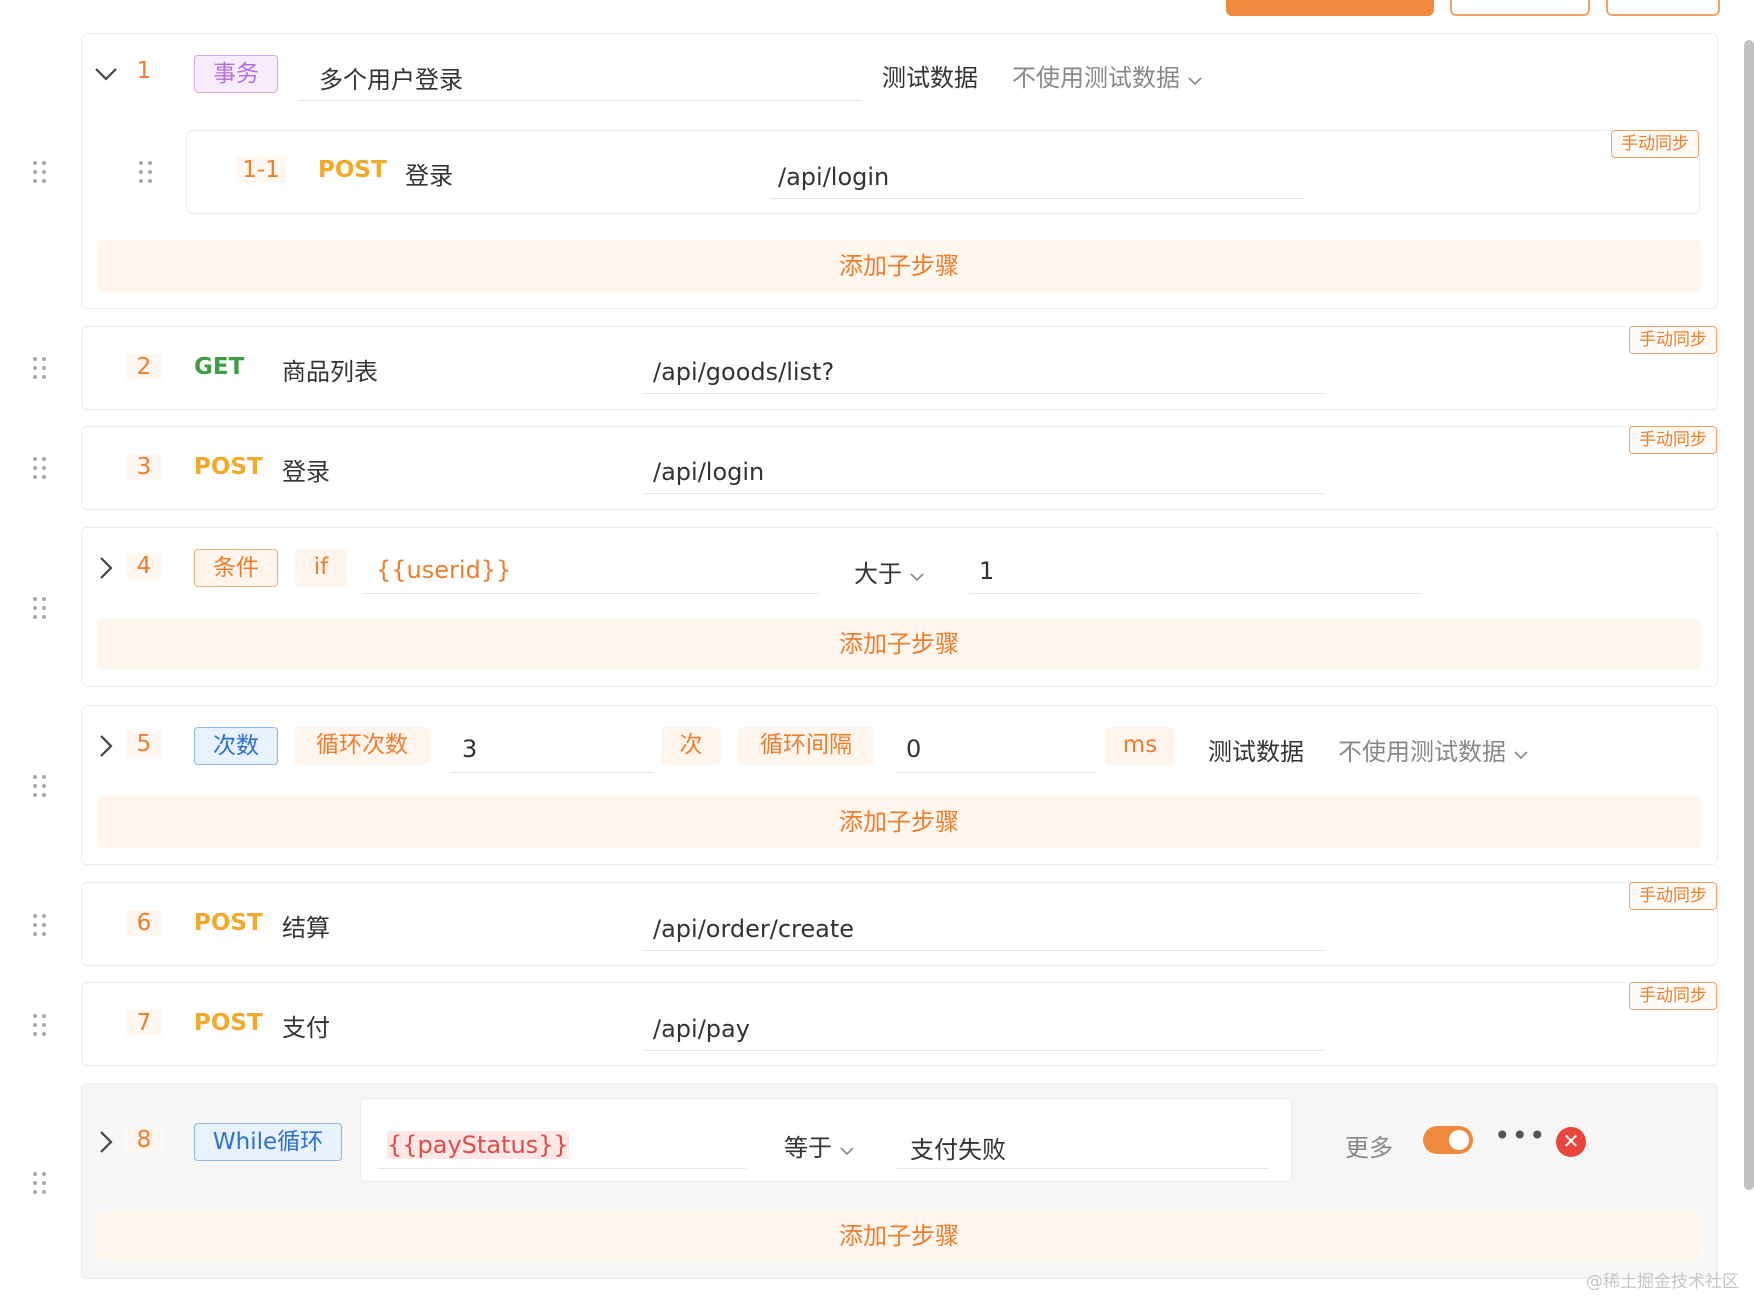 This screenshot has width=1754, height=1296. I want to click on operator-select-value: 等于, so click(808, 1148).